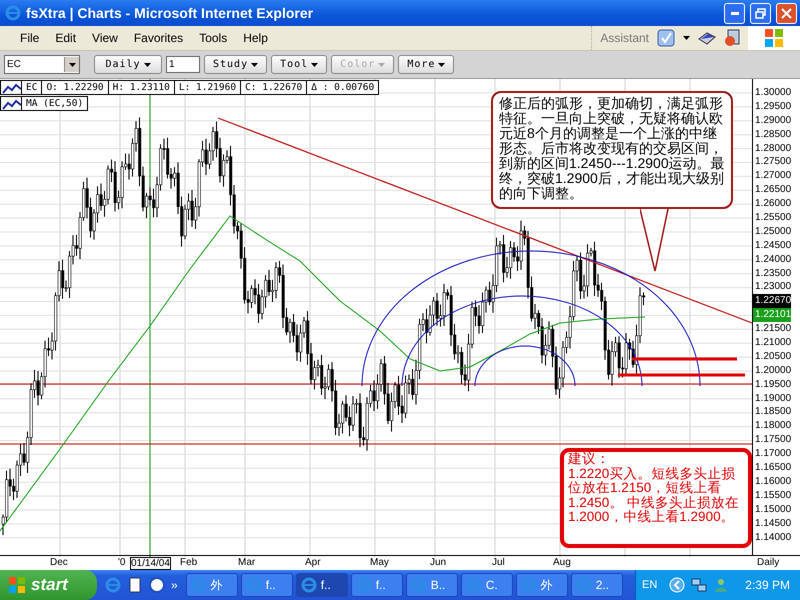 The width and height of the screenshot is (800, 600). Describe the element at coordinates (208, 87) in the screenshot. I see `price-value: L: 1.21960` at that location.